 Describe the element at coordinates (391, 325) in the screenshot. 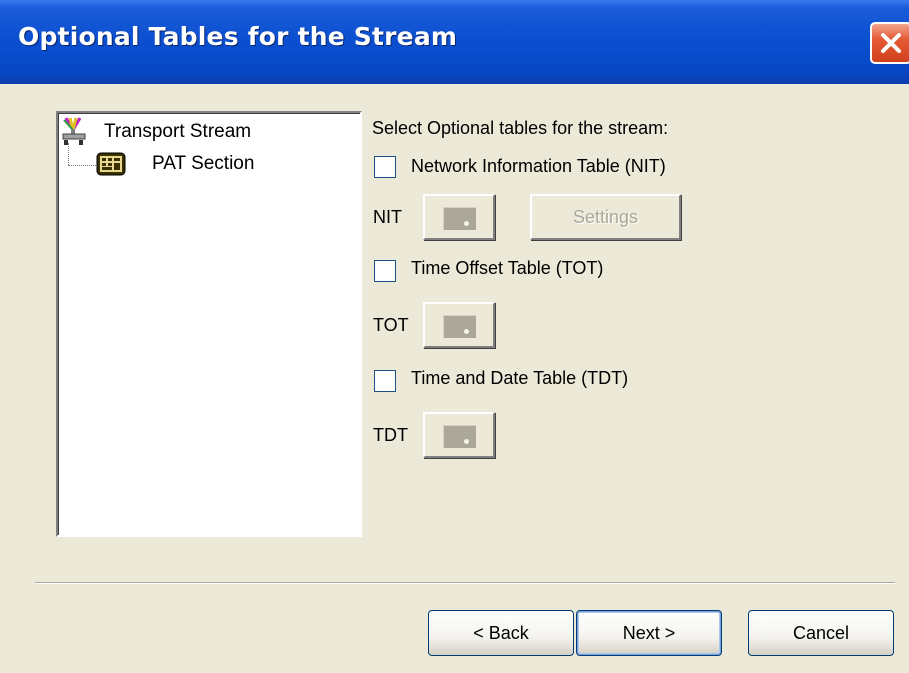

I see `tot-row-label: TOT` at that location.